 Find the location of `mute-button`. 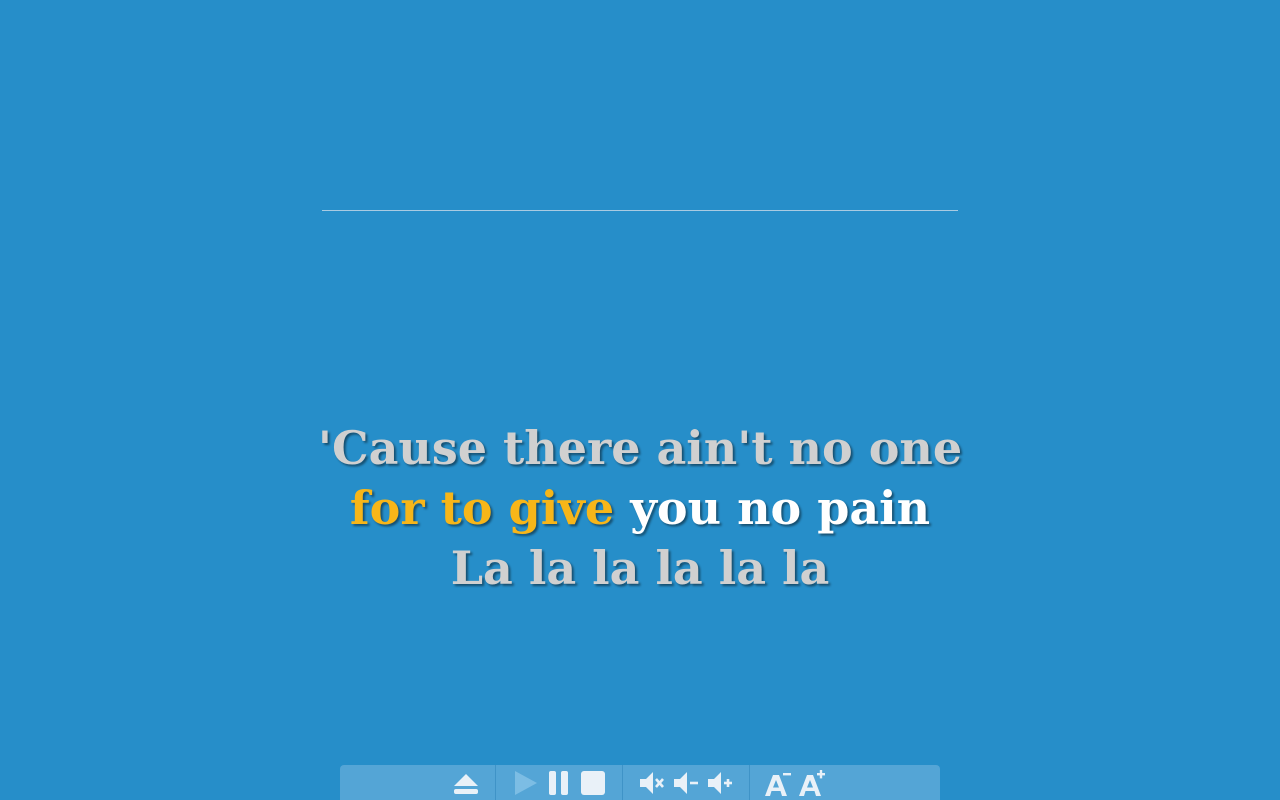

mute-button is located at coordinates (652, 783).